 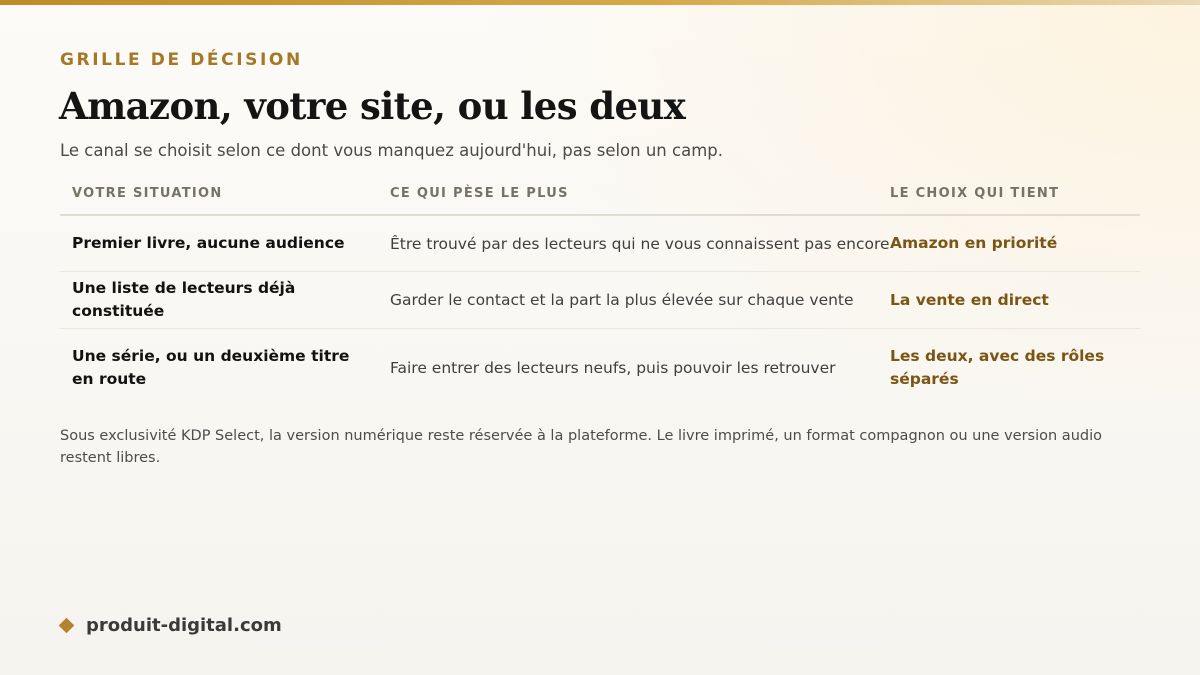 What do you see at coordinates (372, 106) in the screenshot?
I see `page-title: Amazon, votre site, ou les deux` at bounding box center [372, 106].